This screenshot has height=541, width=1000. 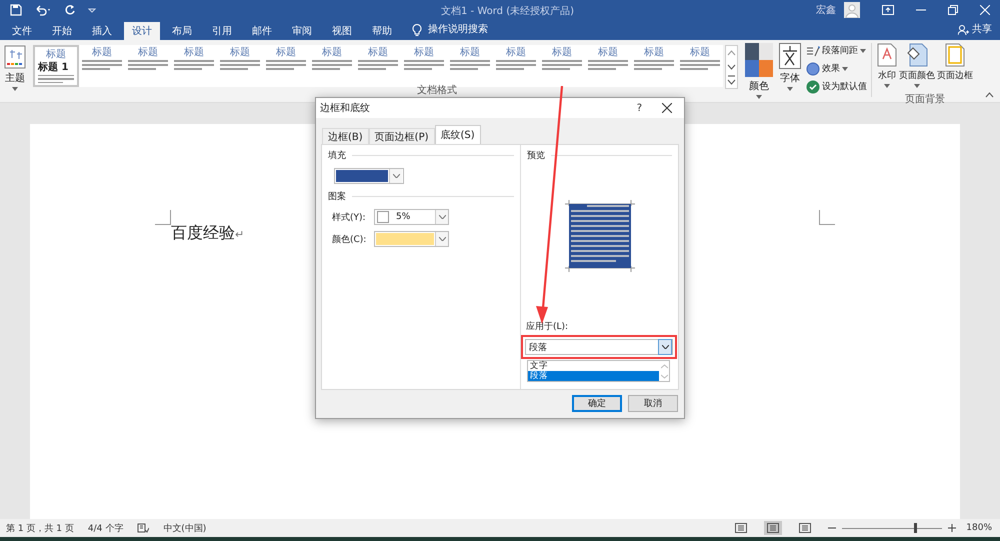 I want to click on group-label: 页面背景, so click(x=925, y=99).